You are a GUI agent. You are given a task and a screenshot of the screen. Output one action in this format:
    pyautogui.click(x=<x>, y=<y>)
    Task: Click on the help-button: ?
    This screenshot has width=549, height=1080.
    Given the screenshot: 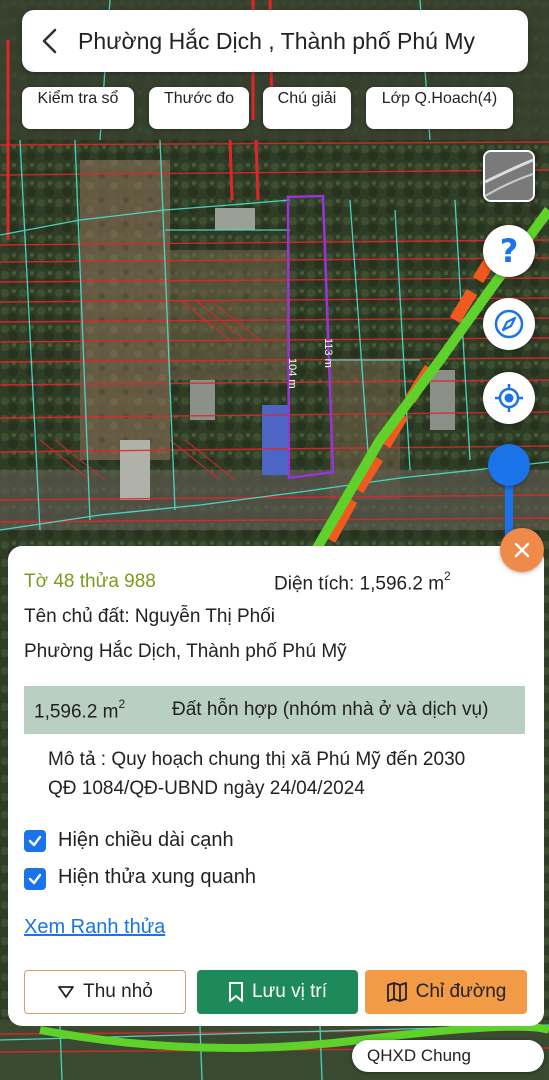 What is the action you would take?
    pyautogui.click(x=509, y=251)
    